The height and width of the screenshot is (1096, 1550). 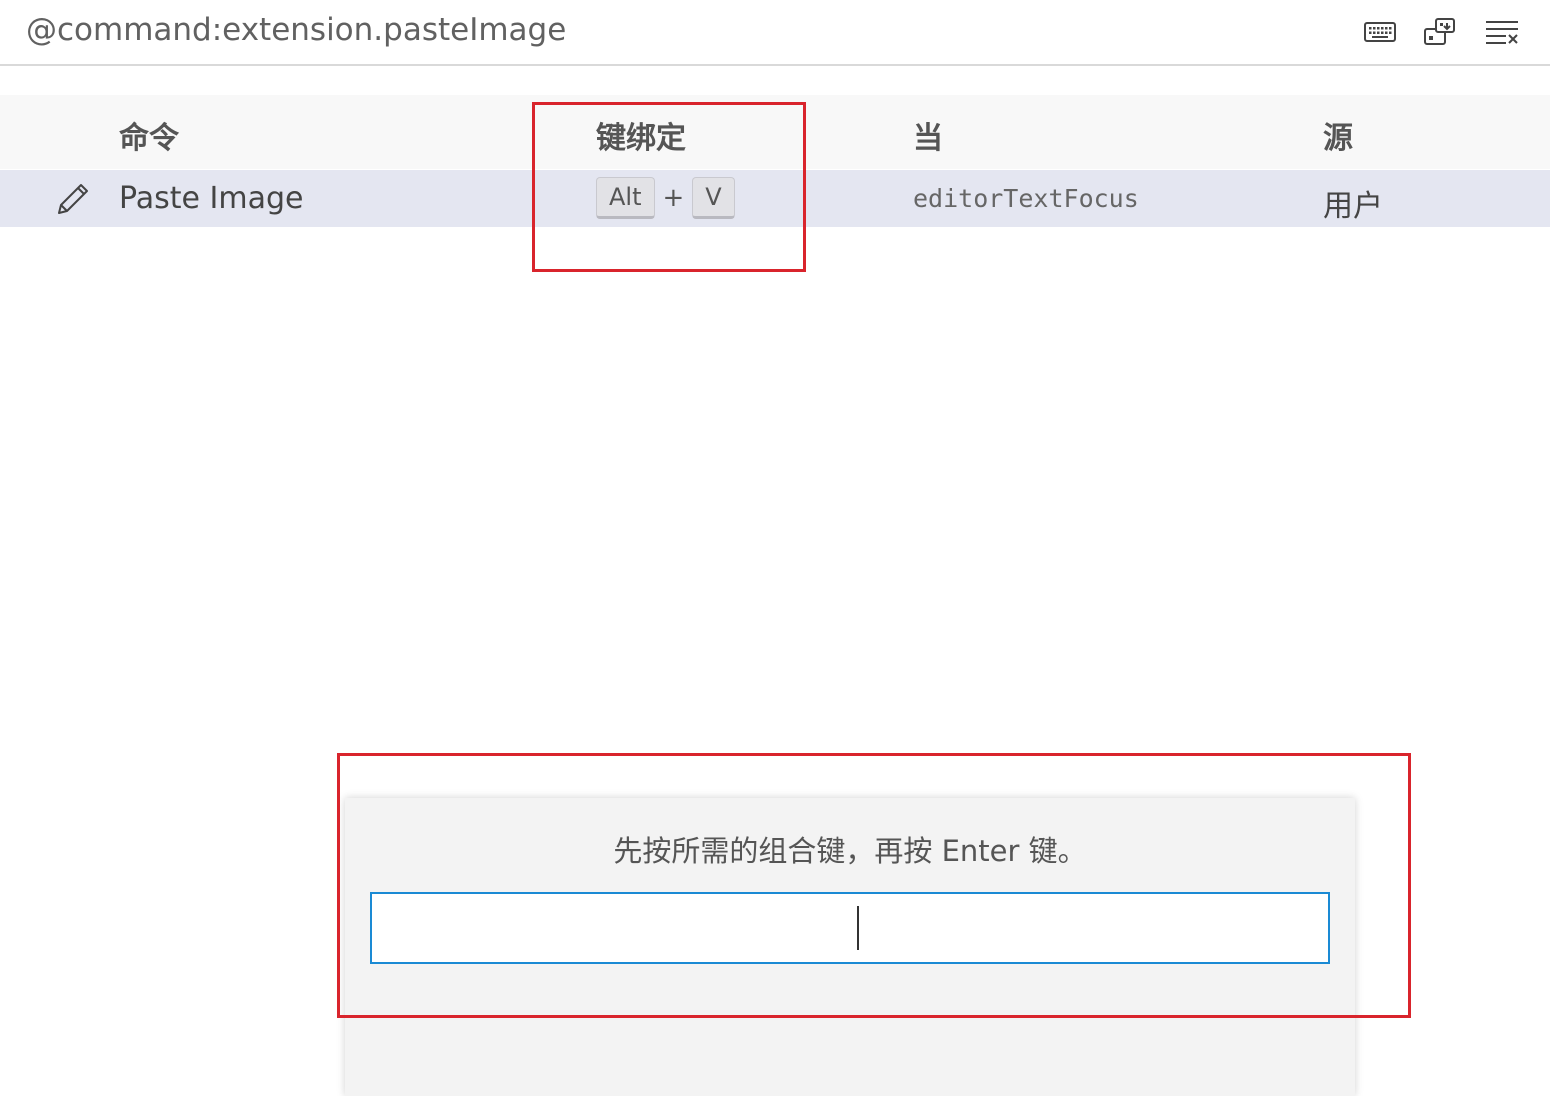 What do you see at coordinates (149, 135) in the screenshot?
I see `column-header-command: 命令` at bounding box center [149, 135].